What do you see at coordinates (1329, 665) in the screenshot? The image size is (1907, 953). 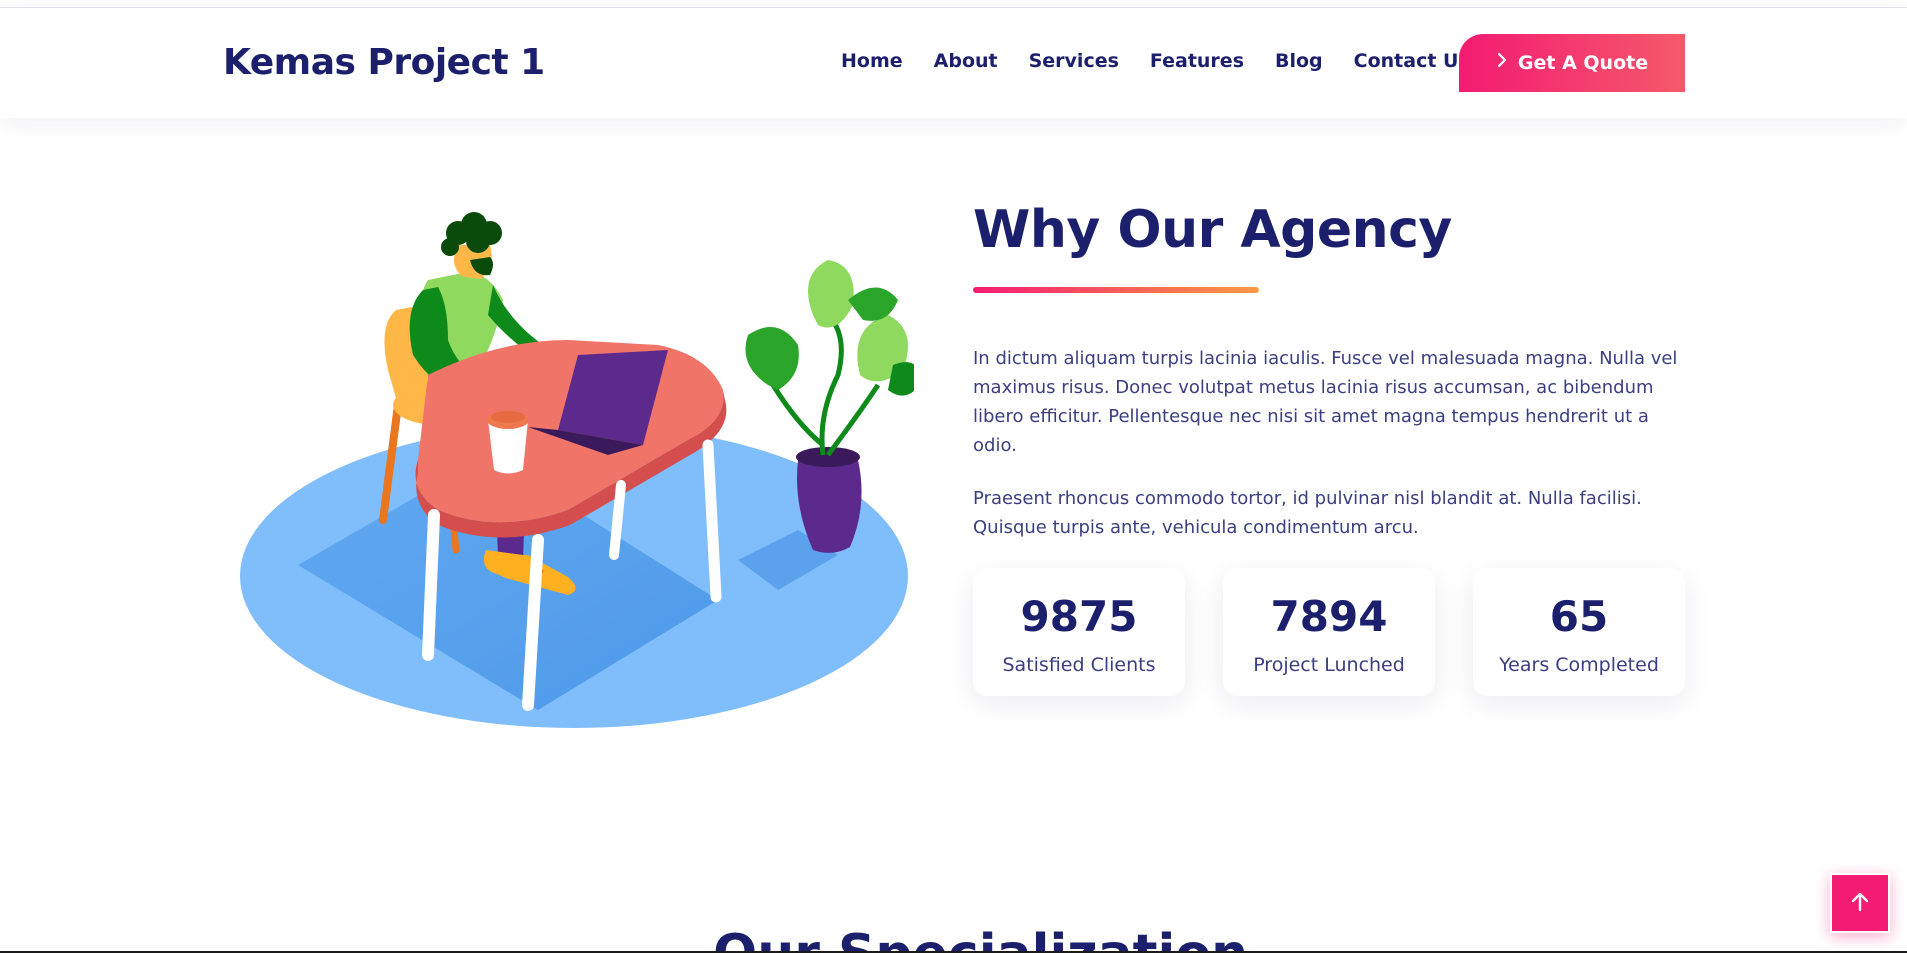 I see `stat-label: Project Lunched` at bounding box center [1329, 665].